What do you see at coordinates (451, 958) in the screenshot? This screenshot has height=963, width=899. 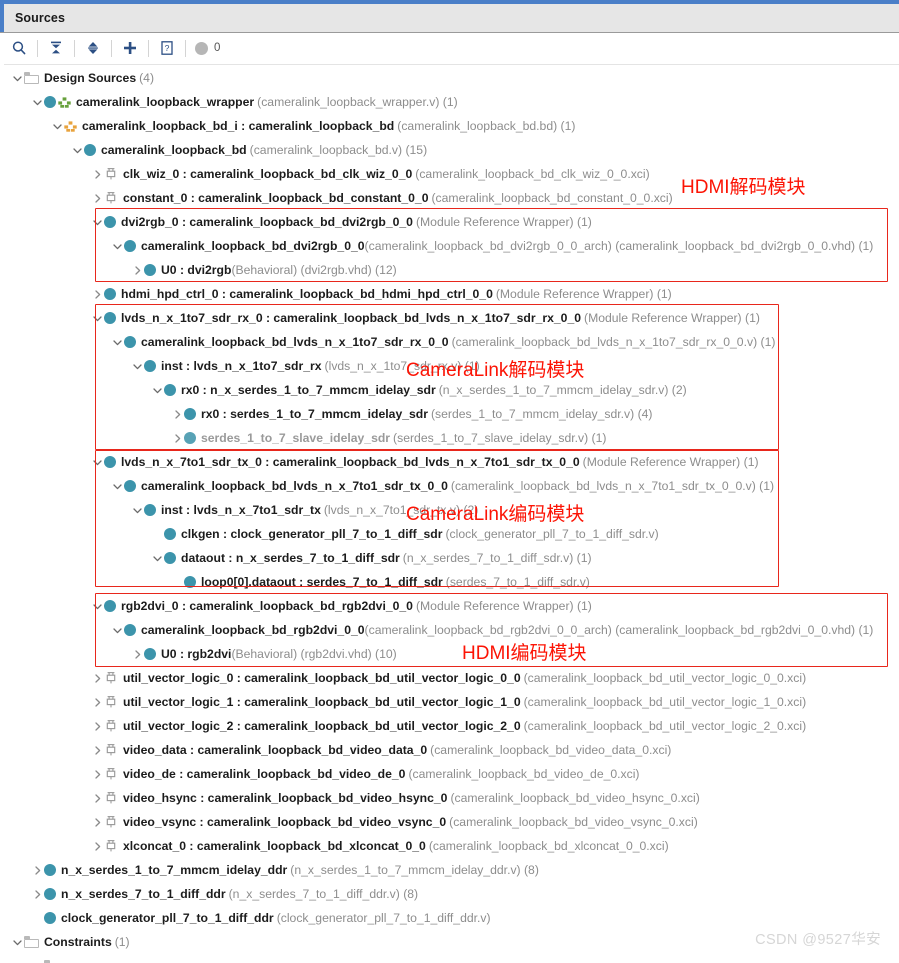 I see `tree-row` at bounding box center [451, 958].